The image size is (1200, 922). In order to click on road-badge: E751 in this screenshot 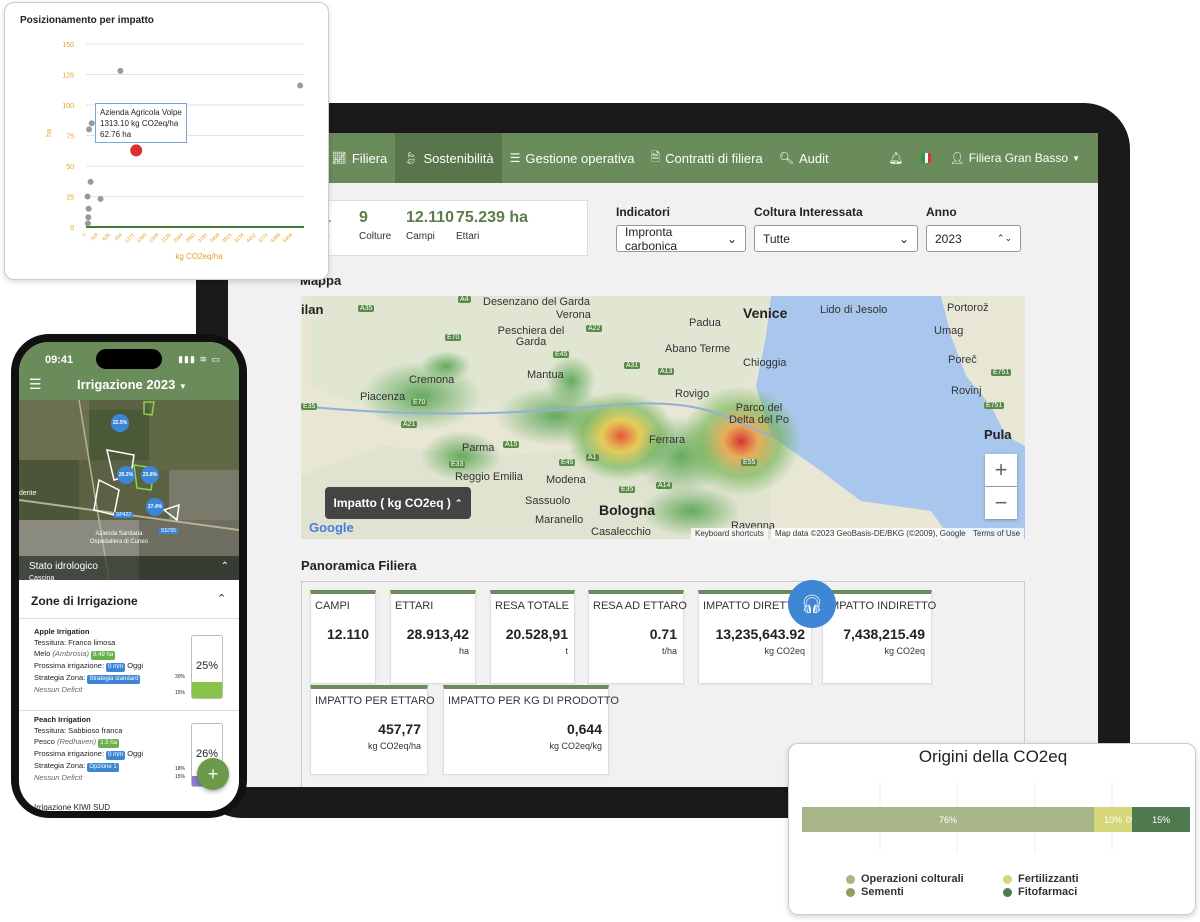, I will do `click(1001, 372)`.